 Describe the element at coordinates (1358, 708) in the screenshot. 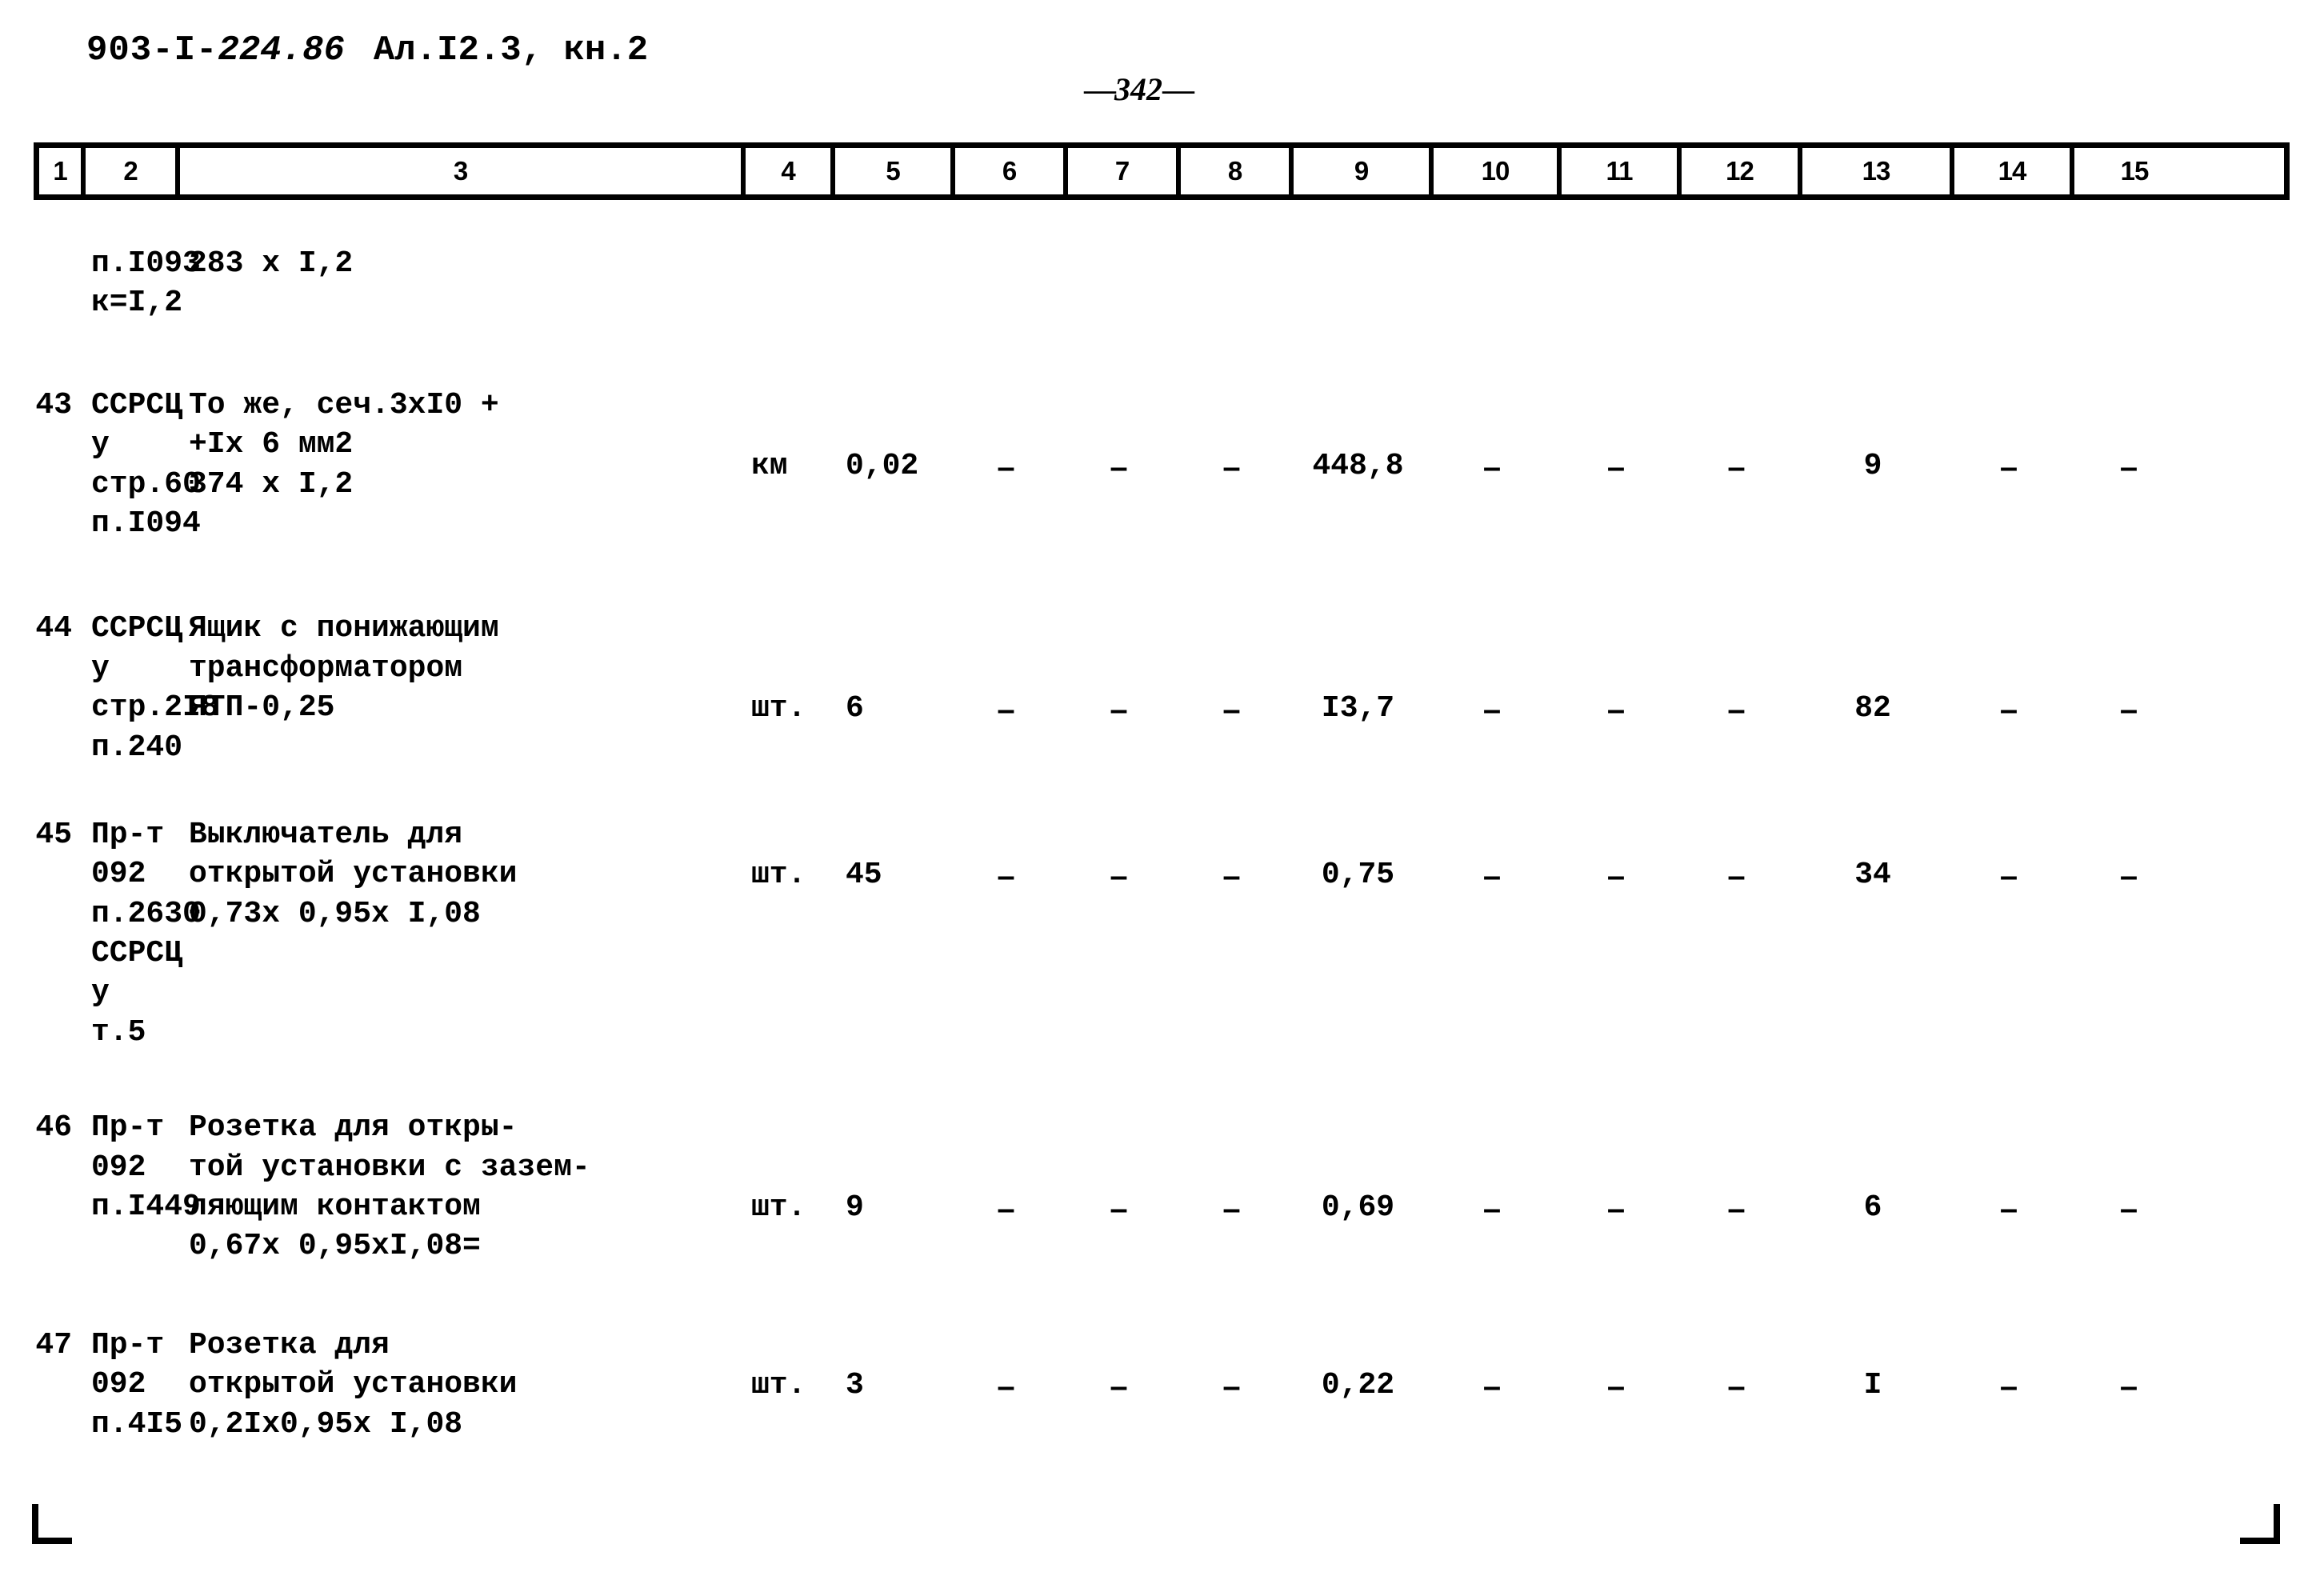

I see `row-col-9: I3,7` at that location.